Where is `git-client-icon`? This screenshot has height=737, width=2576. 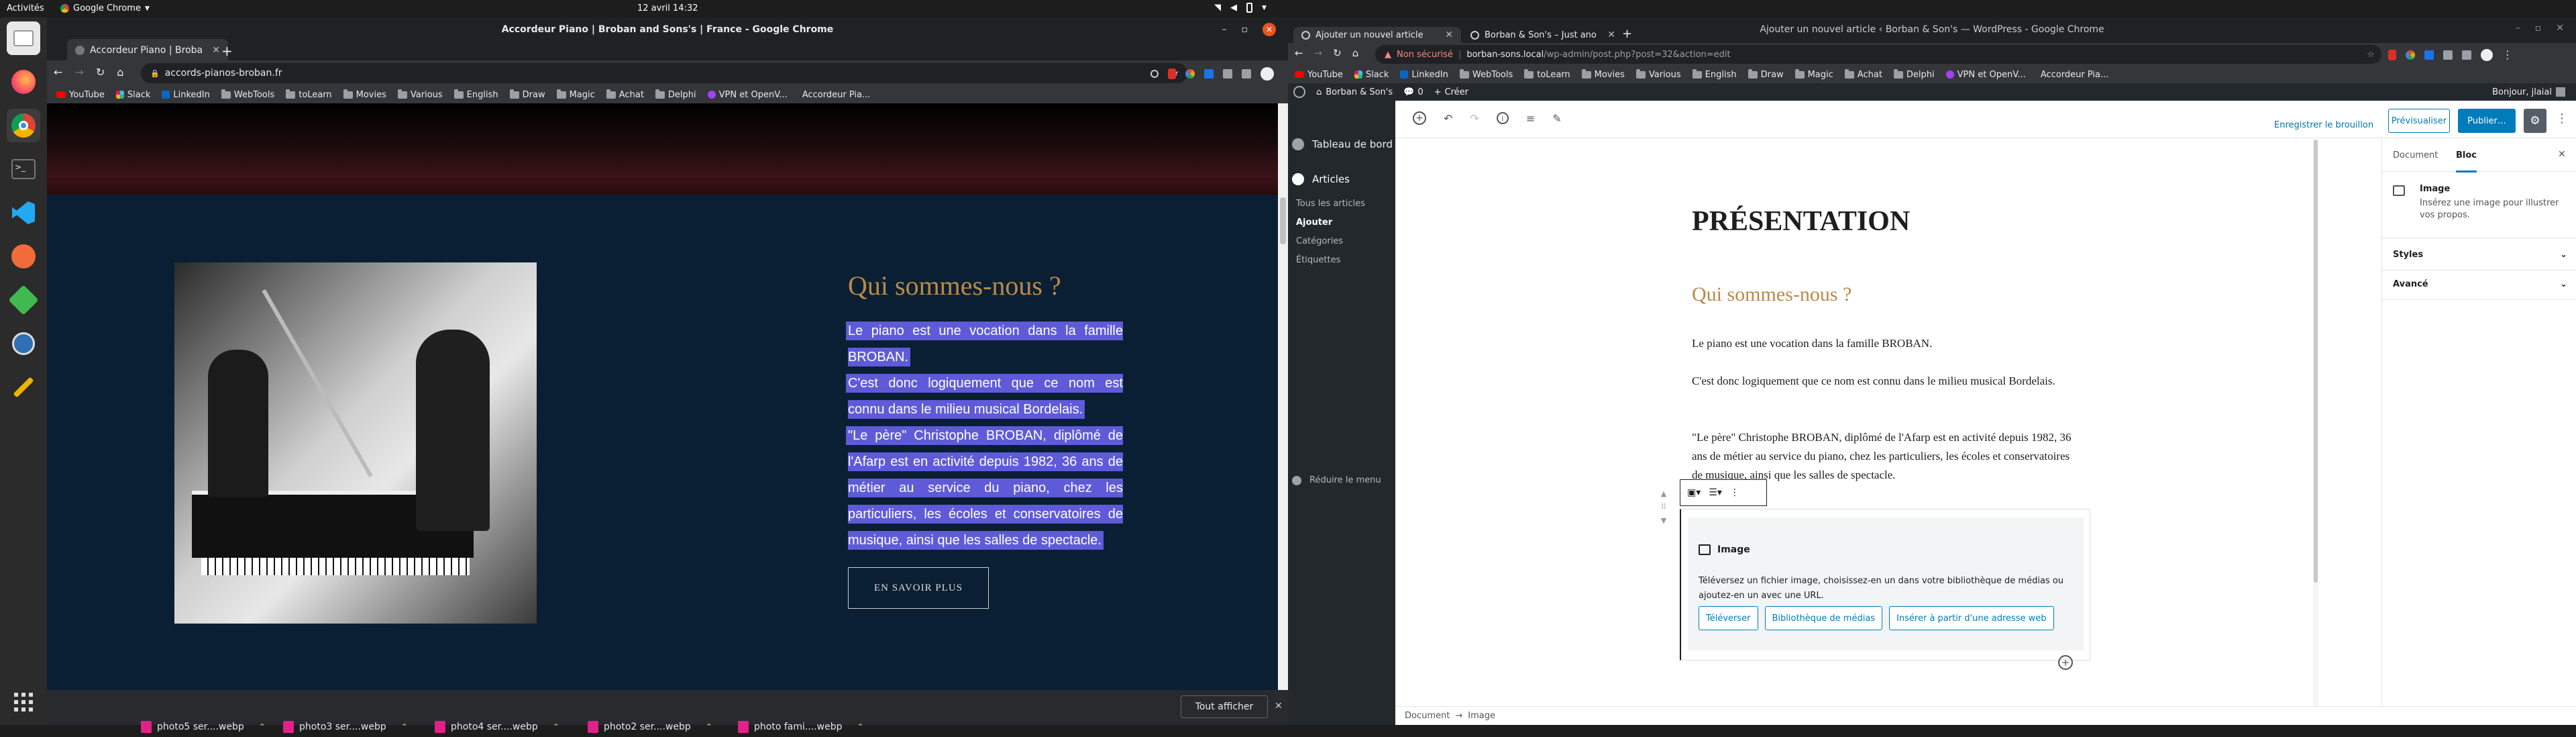
git-client-icon is located at coordinates (23, 300).